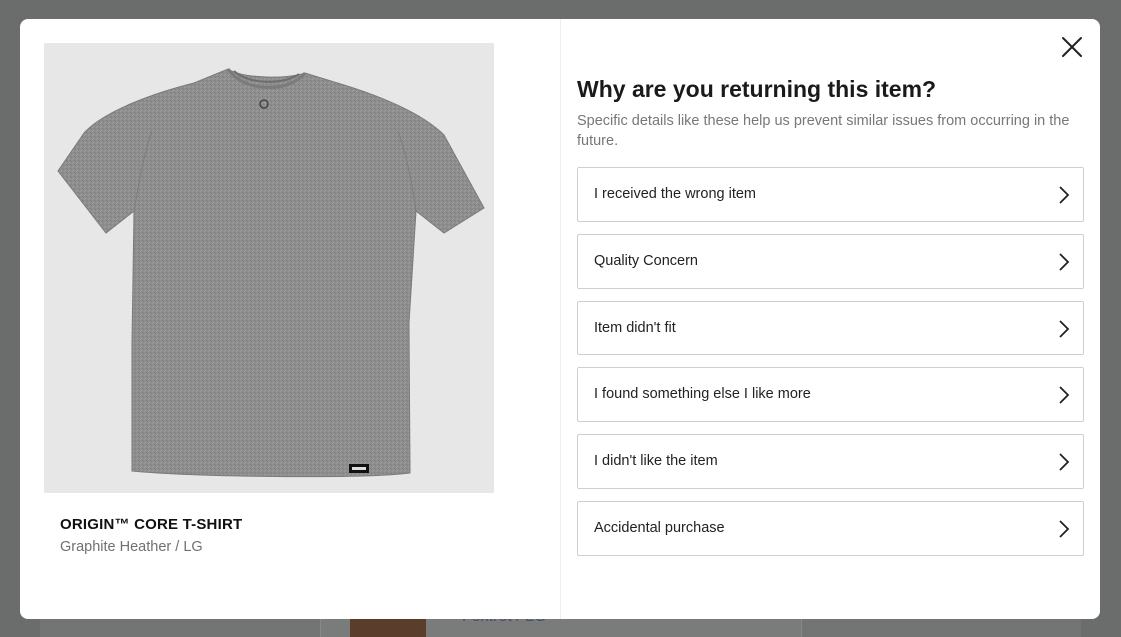 The image size is (1121, 637). Describe the element at coordinates (830, 461) in the screenshot. I see `reason-option-didnt-like: I didn't like the item` at that location.